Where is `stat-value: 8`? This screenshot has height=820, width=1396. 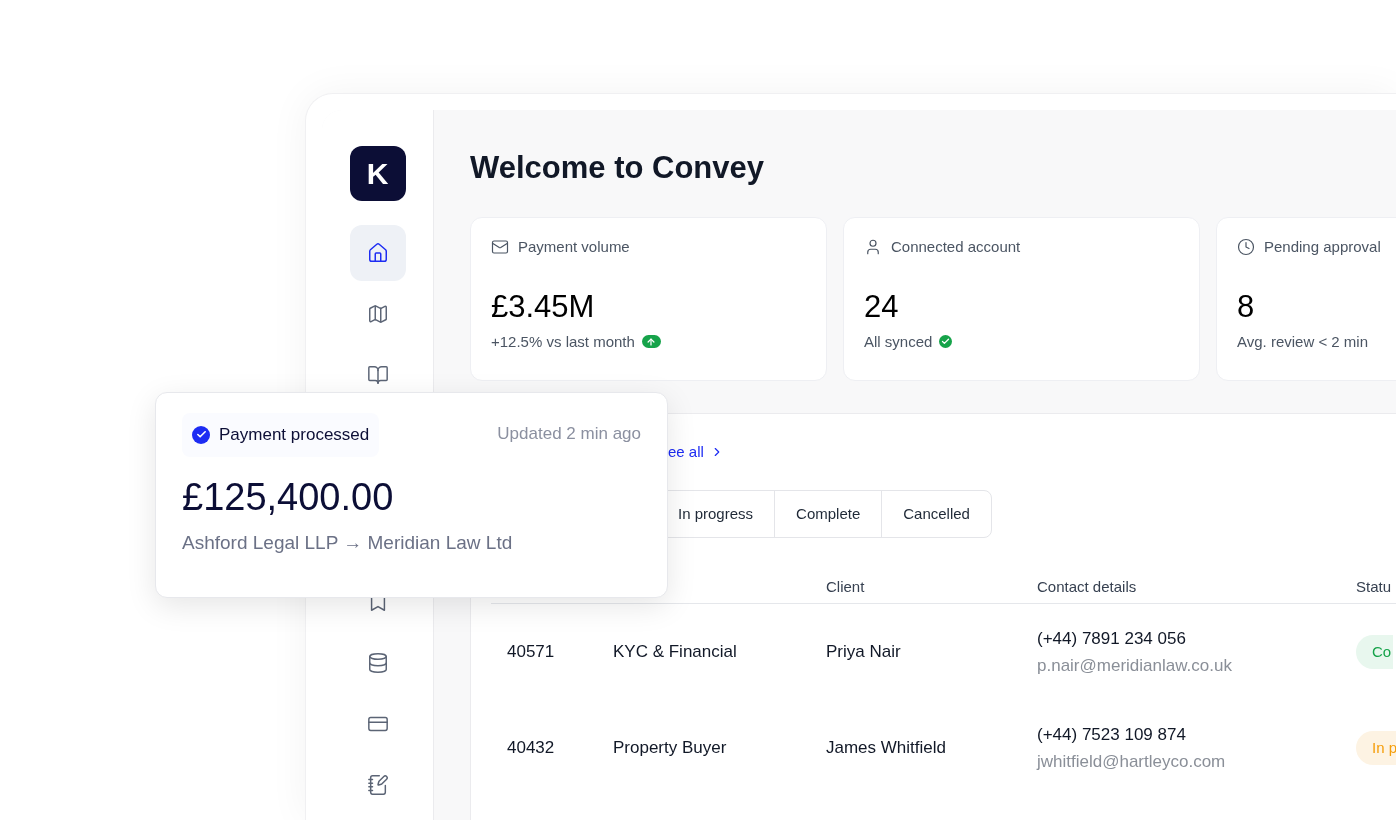
stat-value: 8 is located at coordinates (1246, 306).